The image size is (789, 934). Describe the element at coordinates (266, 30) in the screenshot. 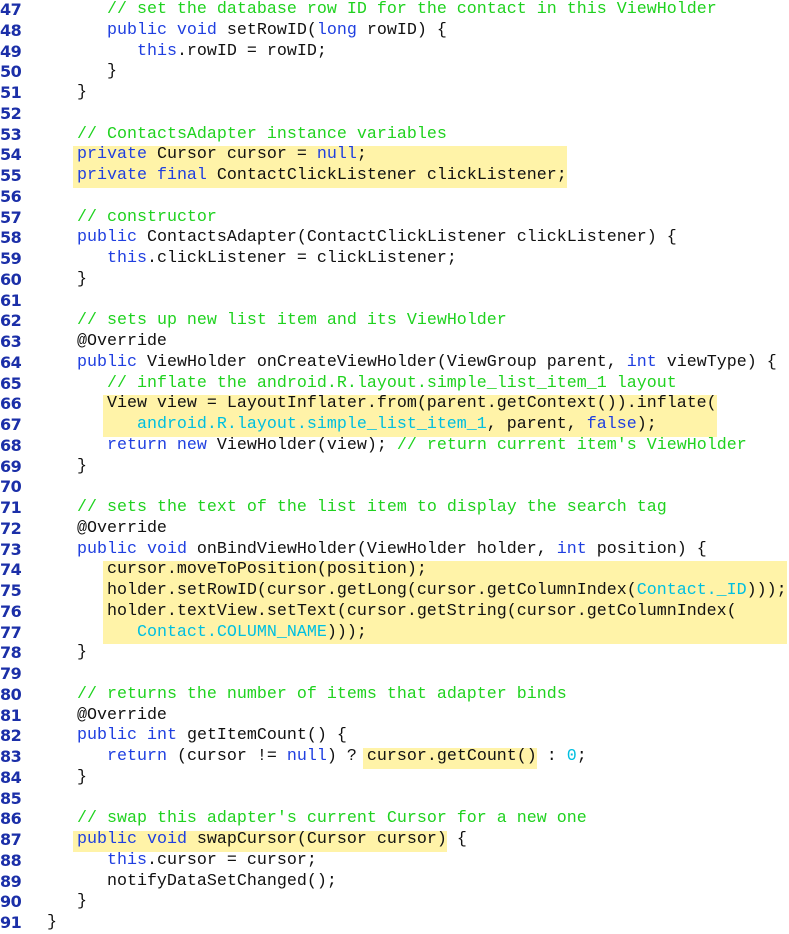

I see `token-plain: setRowID(` at that location.